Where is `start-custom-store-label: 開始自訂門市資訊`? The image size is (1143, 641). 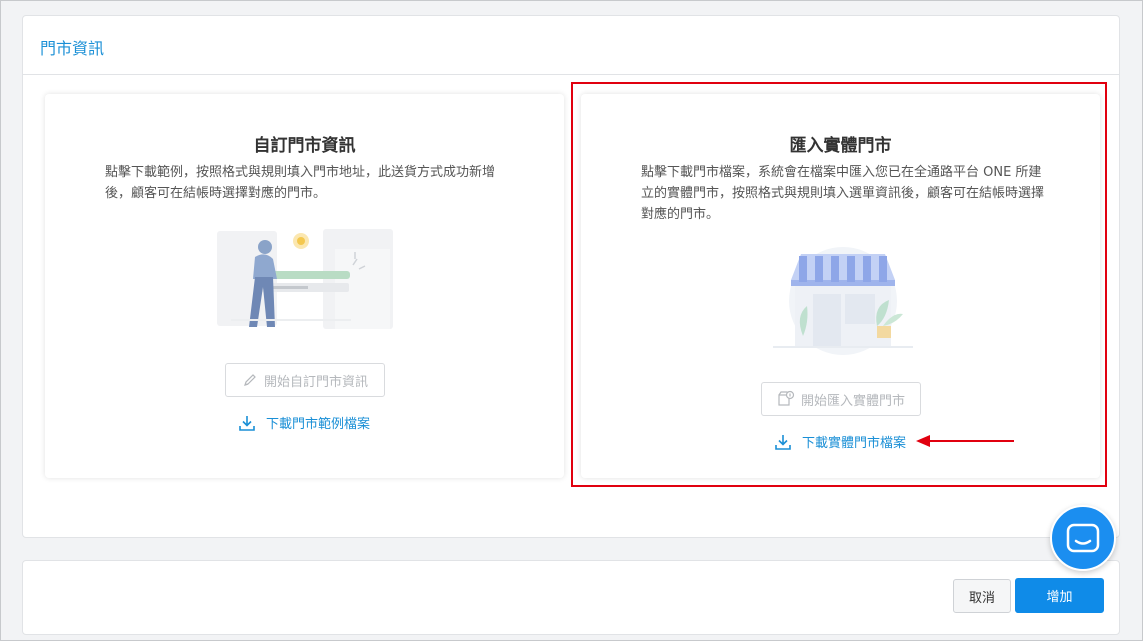 start-custom-store-label: 開始自訂門市資訊 is located at coordinates (315, 382).